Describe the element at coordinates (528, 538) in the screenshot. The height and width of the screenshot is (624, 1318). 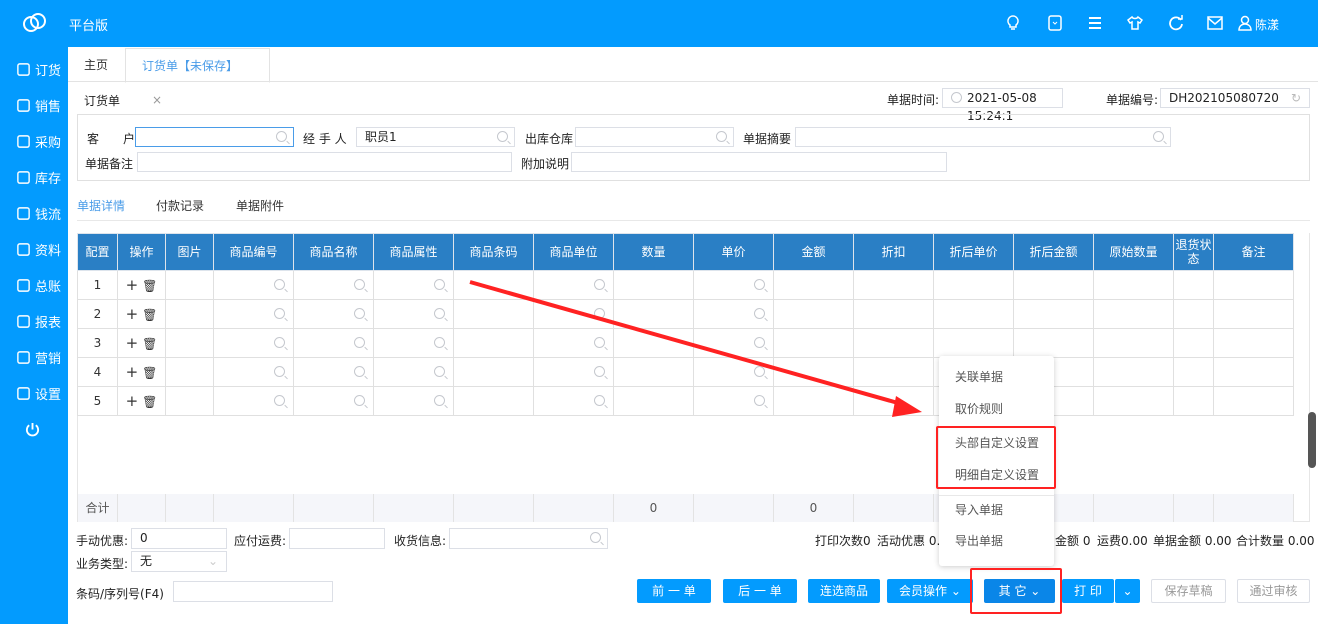
I see `receive-input` at that location.